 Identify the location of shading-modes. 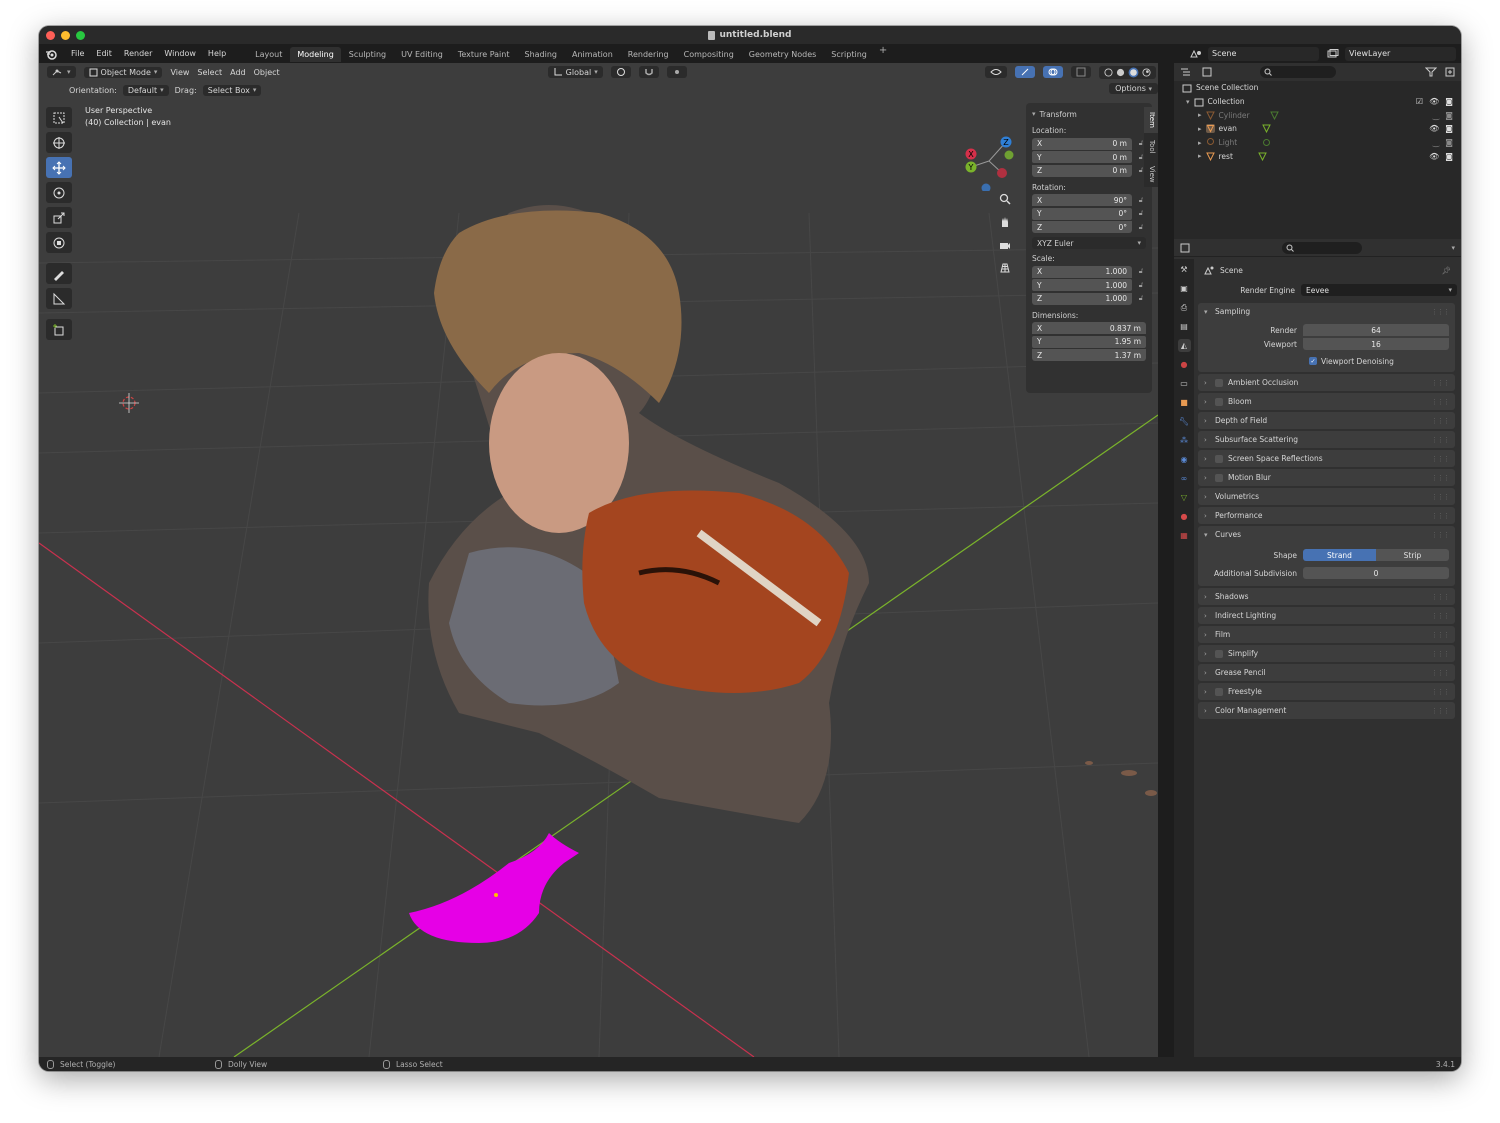
(1127, 72).